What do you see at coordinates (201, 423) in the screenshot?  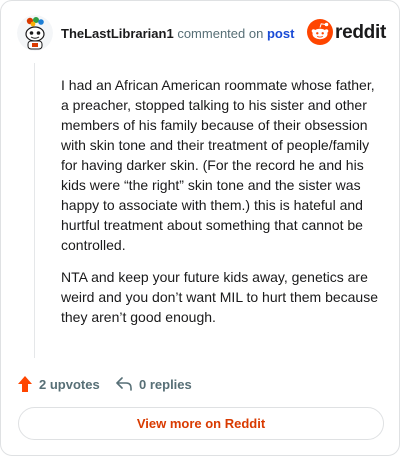 I see `view-more-on-reddit-button: View more on Reddit` at bounding box center [201, 423].